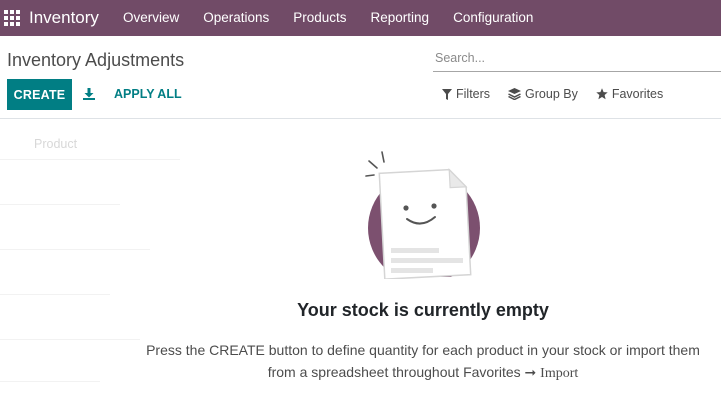 The image size is (721, 401). I want to click on filters-toggle: Filters, so click(466, 94).